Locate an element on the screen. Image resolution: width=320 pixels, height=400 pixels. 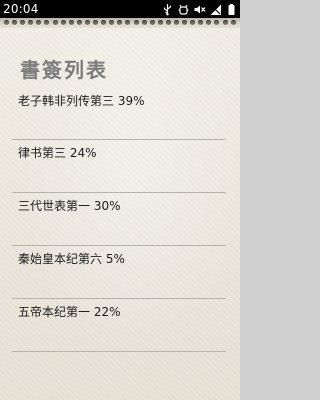
bookmark-item: 律书第三 24% is located at coordinates (120, 166).